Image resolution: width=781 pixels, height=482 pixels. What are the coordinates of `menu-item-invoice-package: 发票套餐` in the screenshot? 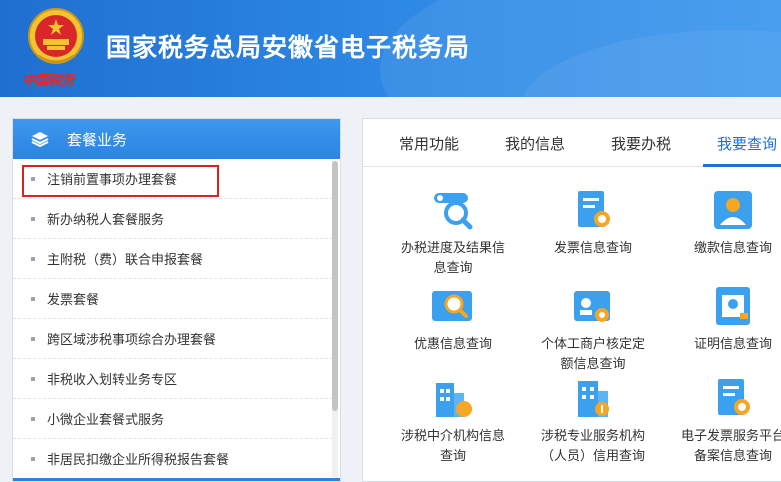 It's located at (173, 299).